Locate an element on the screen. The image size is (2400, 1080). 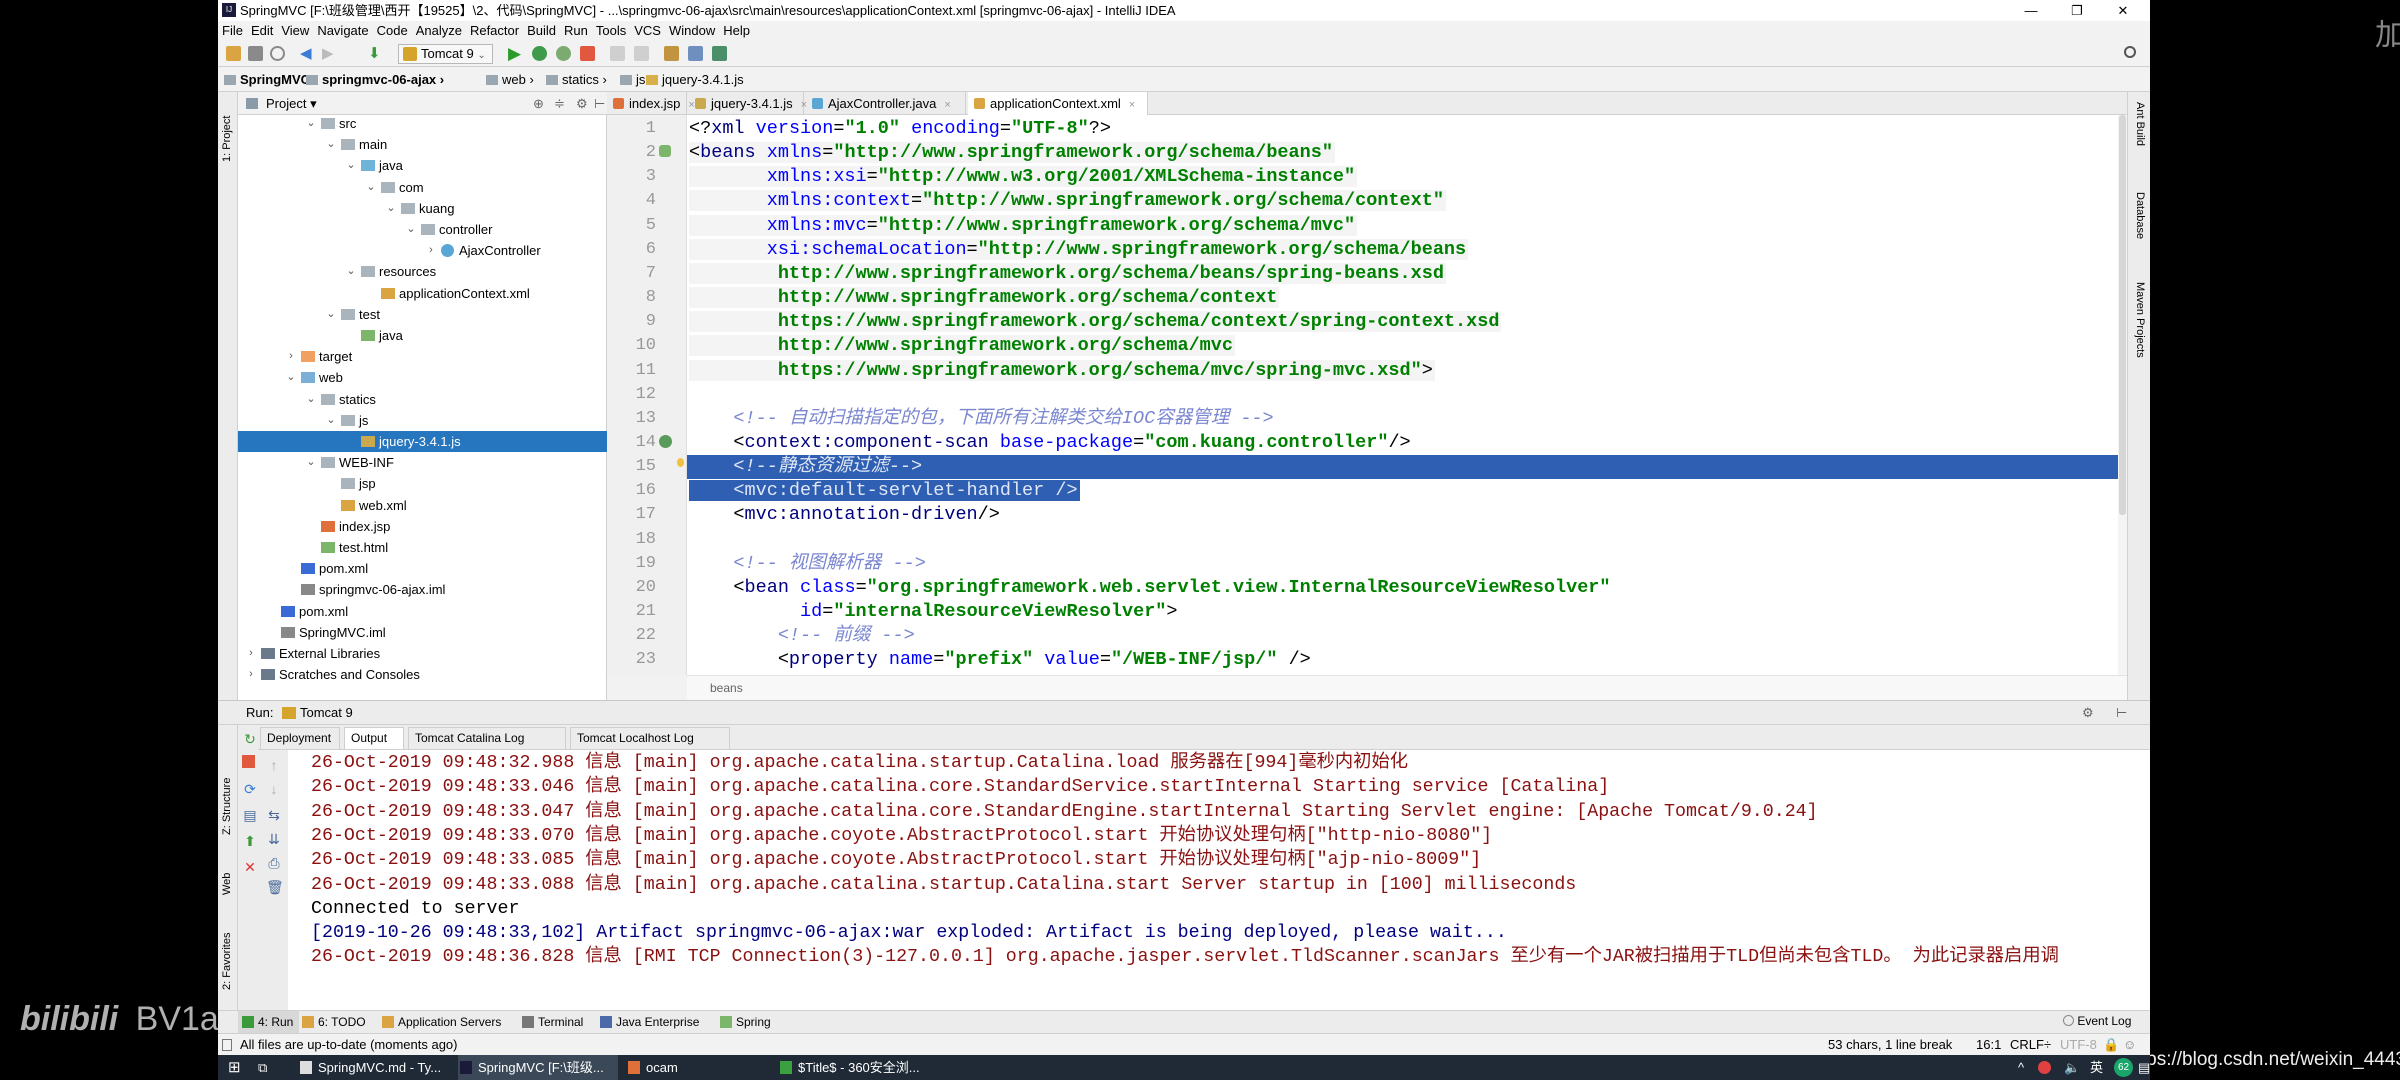
debug-icon is located at coordinates (539, 53).